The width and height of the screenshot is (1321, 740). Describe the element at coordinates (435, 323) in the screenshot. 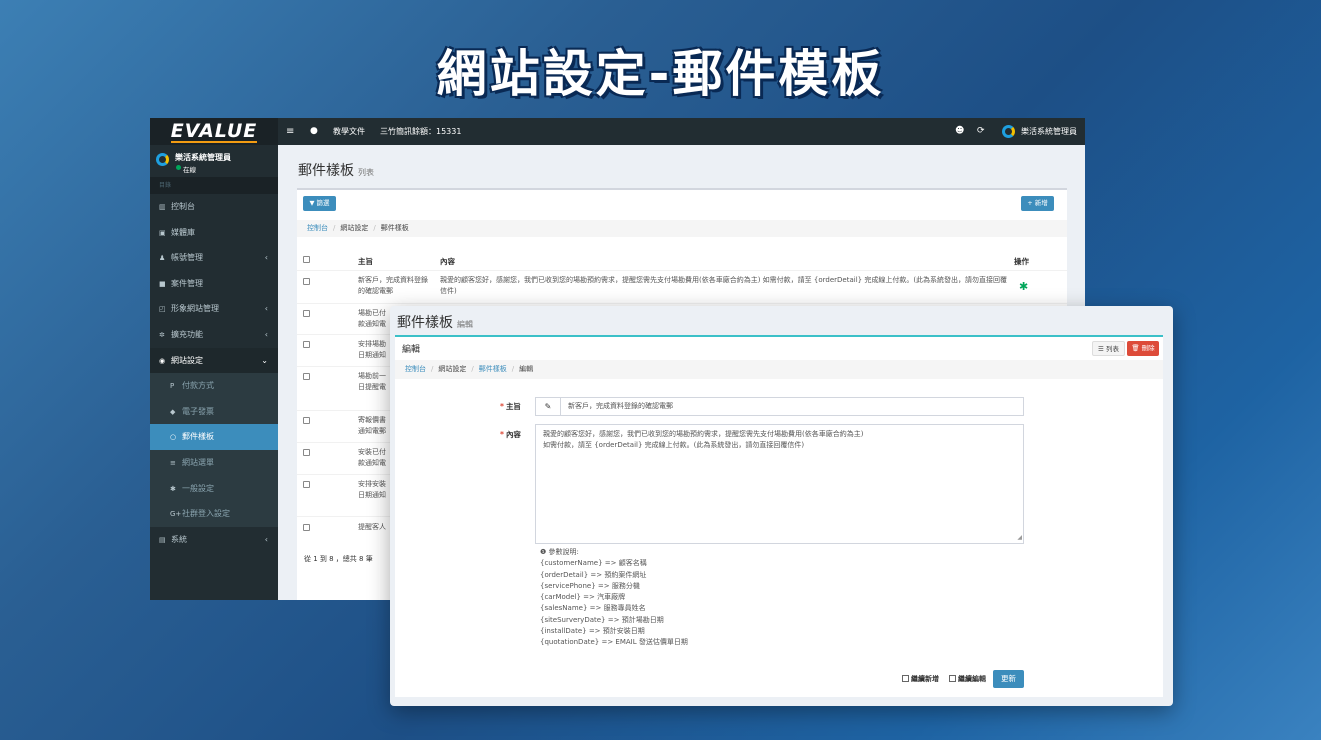

I see `page-title: 郵件樣板 編輯` at that location.